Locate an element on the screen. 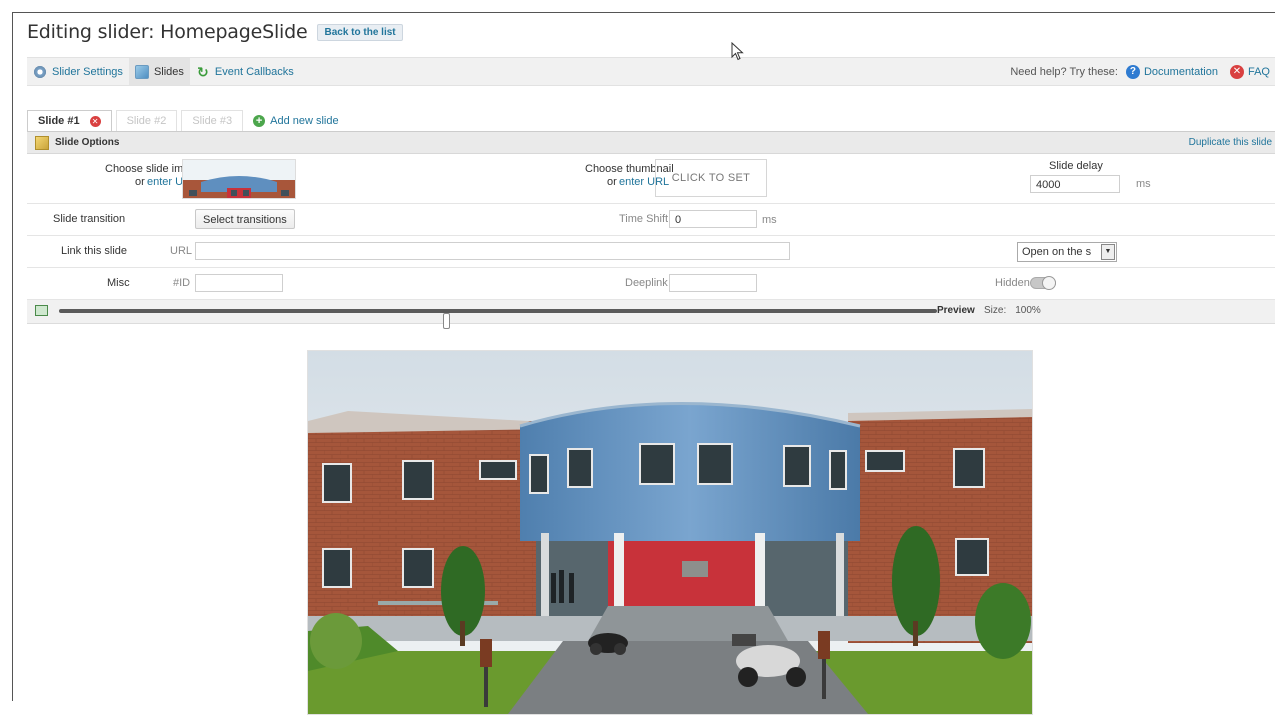 The width and height of the screenshot is (1275, 715). preview-bar: Preview Size: 100% is located at coordinates (651, 314).